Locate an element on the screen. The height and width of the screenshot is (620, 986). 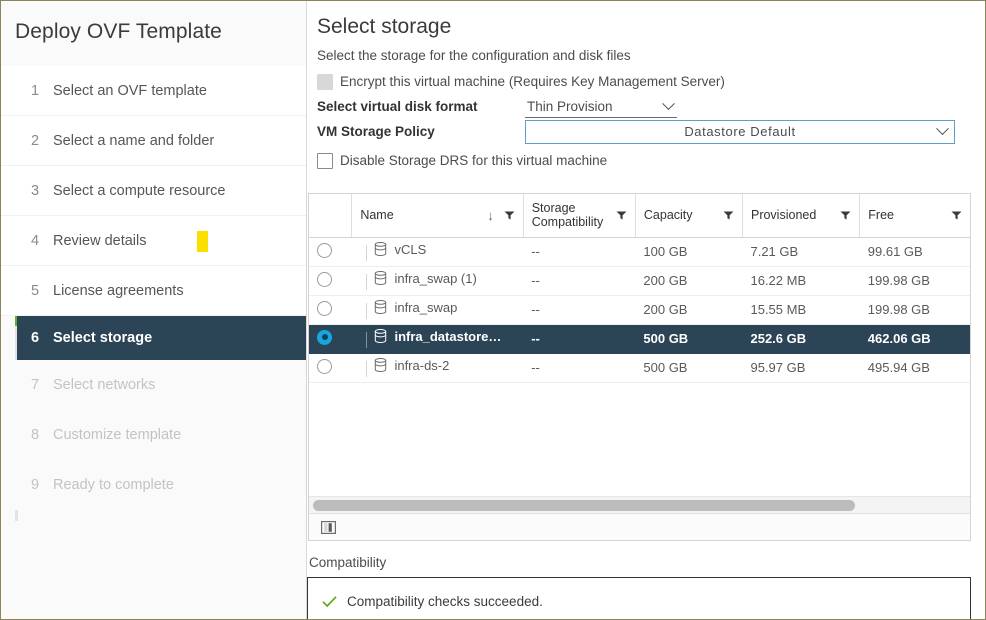
datastore-name: infra_swap (1) is located at coordinates (435, 278).